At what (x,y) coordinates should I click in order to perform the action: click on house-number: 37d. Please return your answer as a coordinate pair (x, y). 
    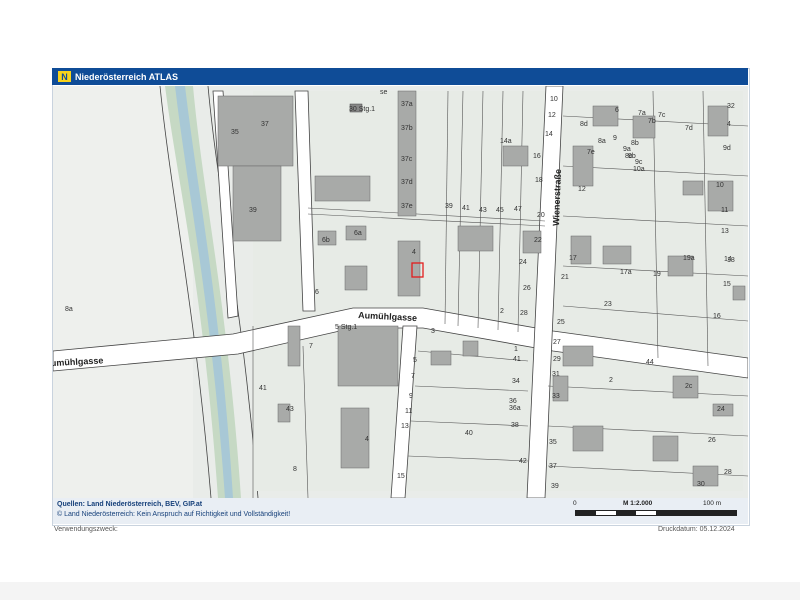
    Looking at the image, I should click on (407, 182).